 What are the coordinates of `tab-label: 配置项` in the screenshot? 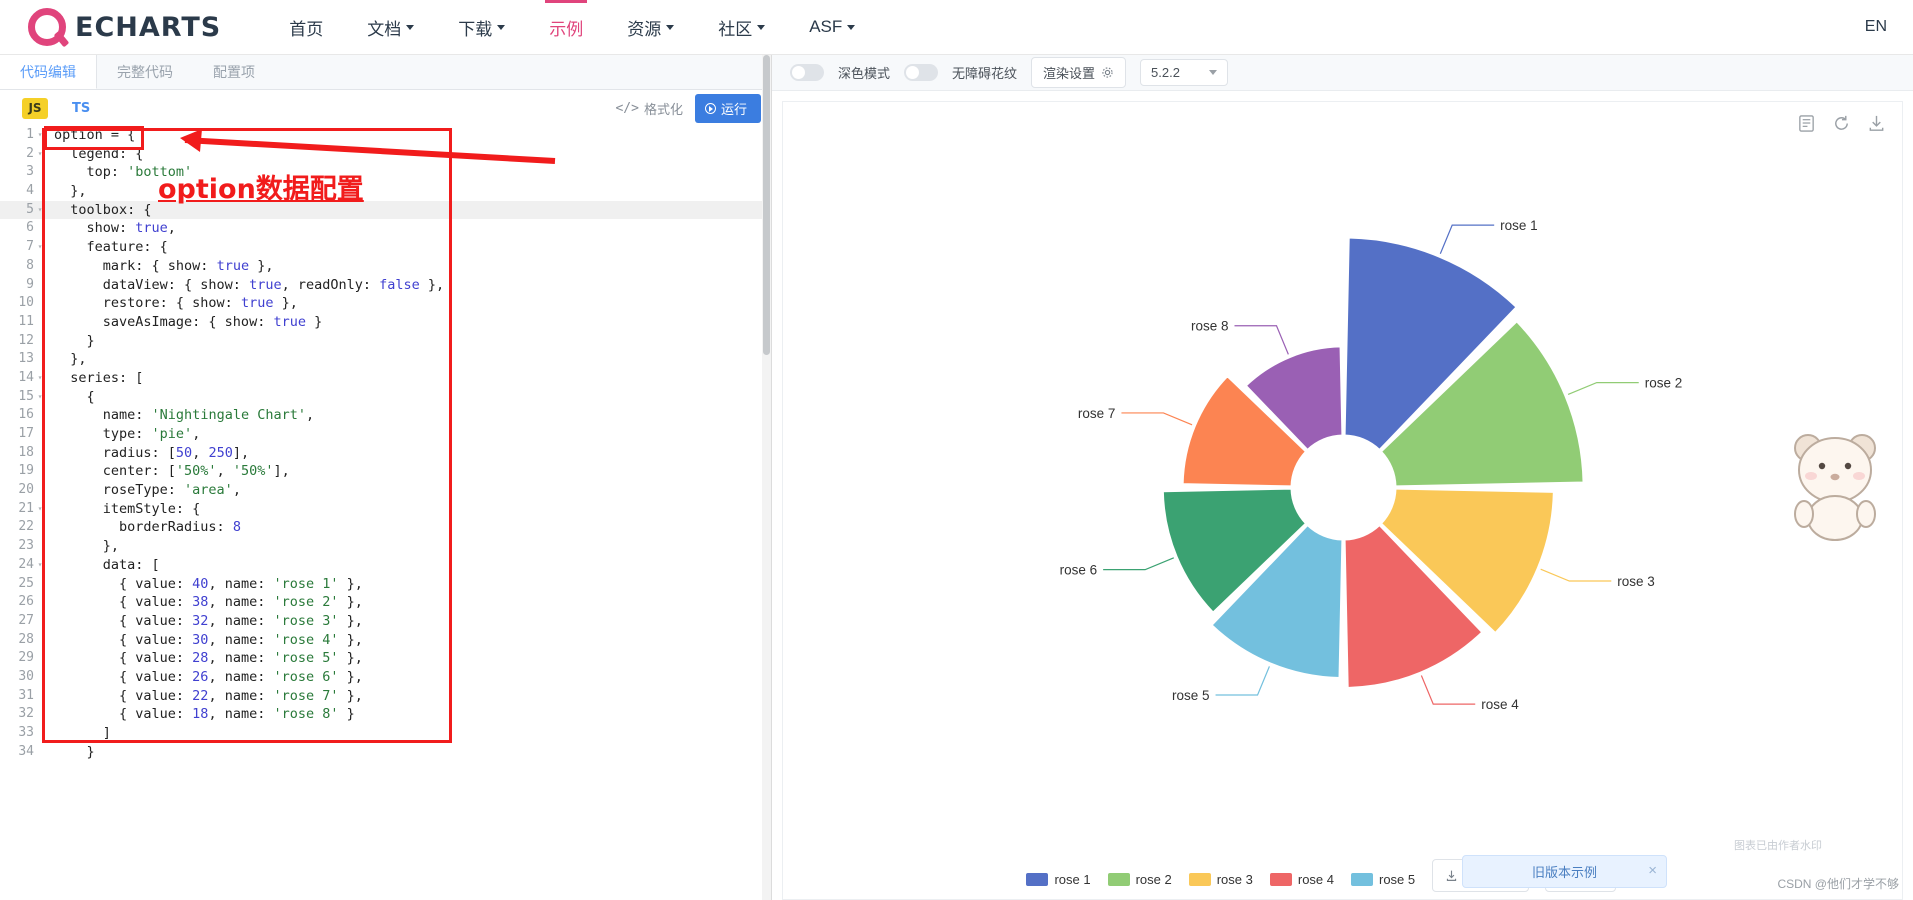 It's located at (234, 72).